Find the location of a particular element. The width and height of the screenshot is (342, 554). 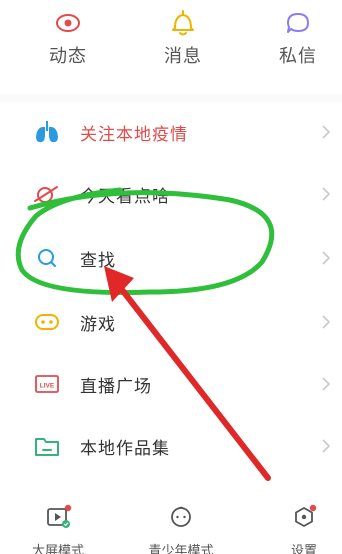

settings-button: 设置 is located at coordinates (298, 522).